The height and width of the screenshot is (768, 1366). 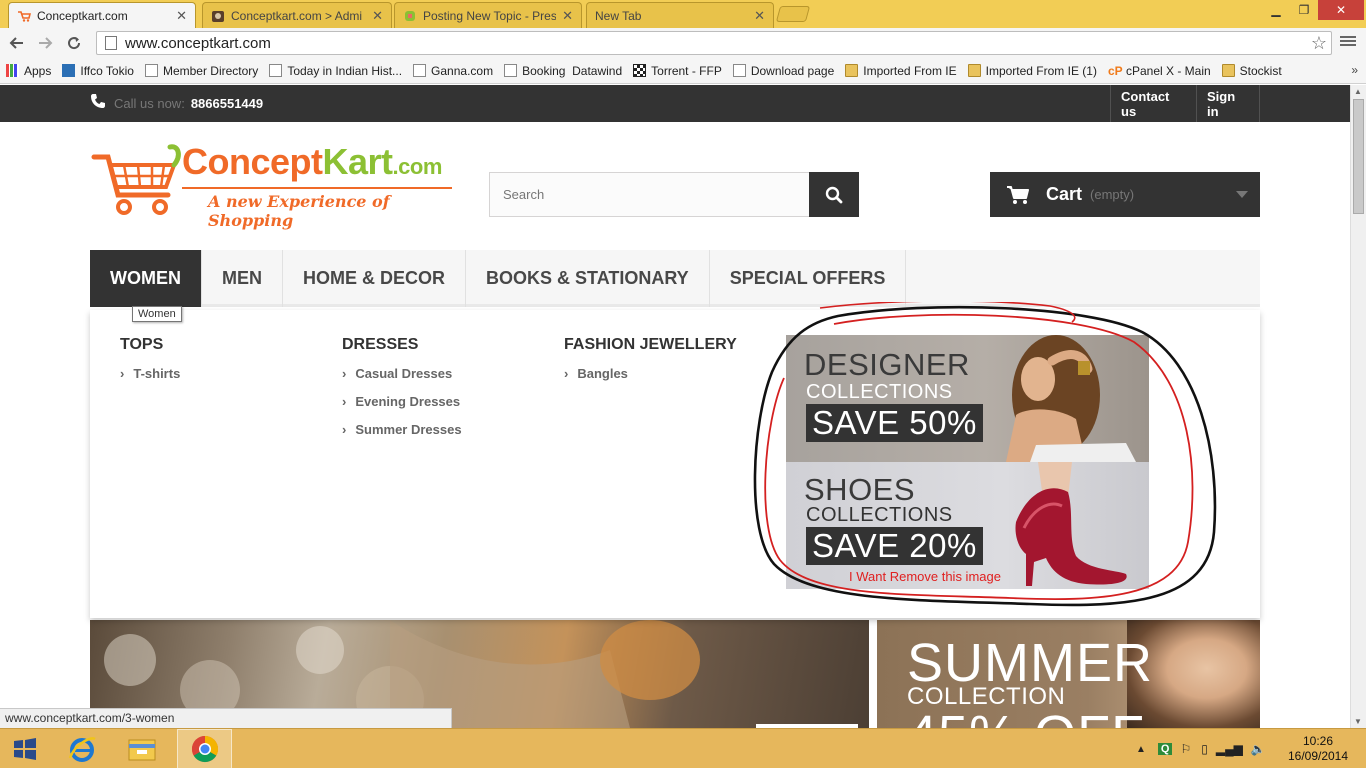 I want to click on new-tab-button, so click(x=793, y=14).